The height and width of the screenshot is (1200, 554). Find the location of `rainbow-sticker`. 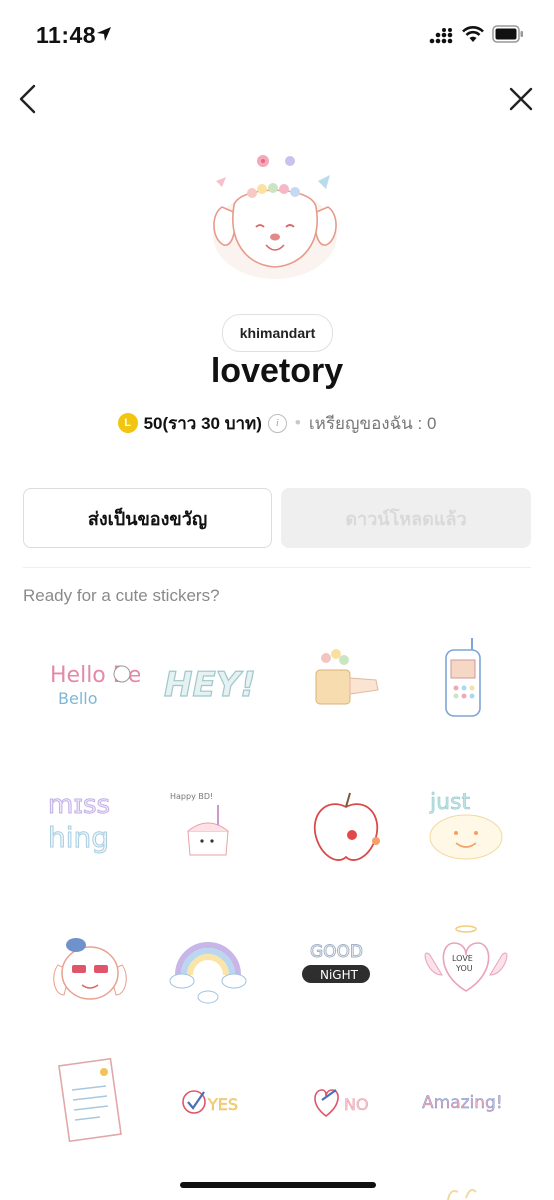

rainbow-sticker is located at coordinates (208, 965).